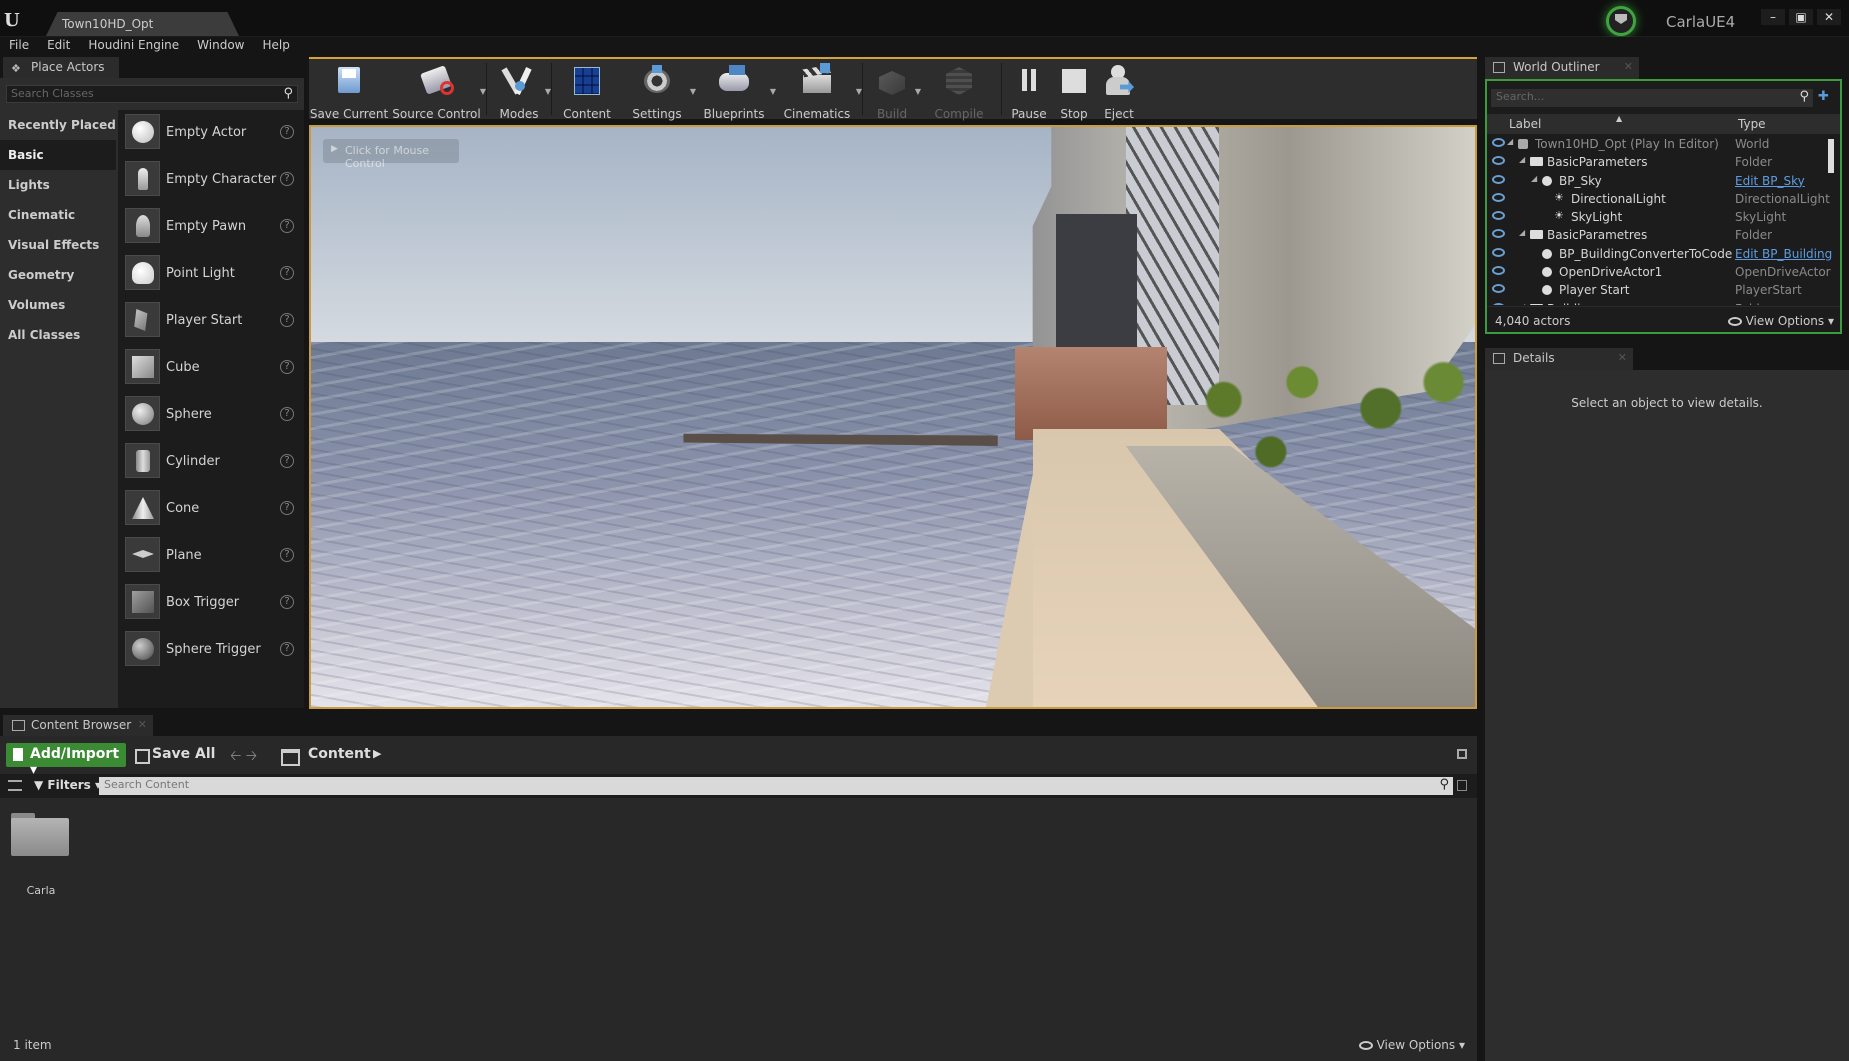  I want to click on outliner-row: ◢ BasicParametres Folder, so click(1659, 235).